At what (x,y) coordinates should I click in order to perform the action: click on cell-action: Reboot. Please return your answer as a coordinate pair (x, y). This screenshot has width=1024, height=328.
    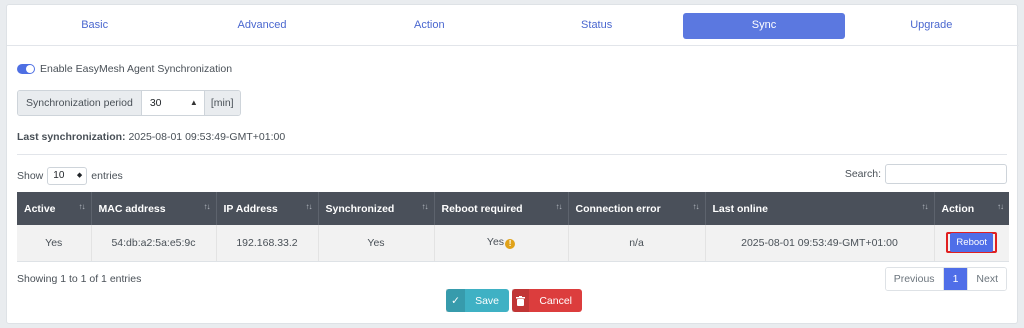
    Looking at the image, I should click on (971, 243).